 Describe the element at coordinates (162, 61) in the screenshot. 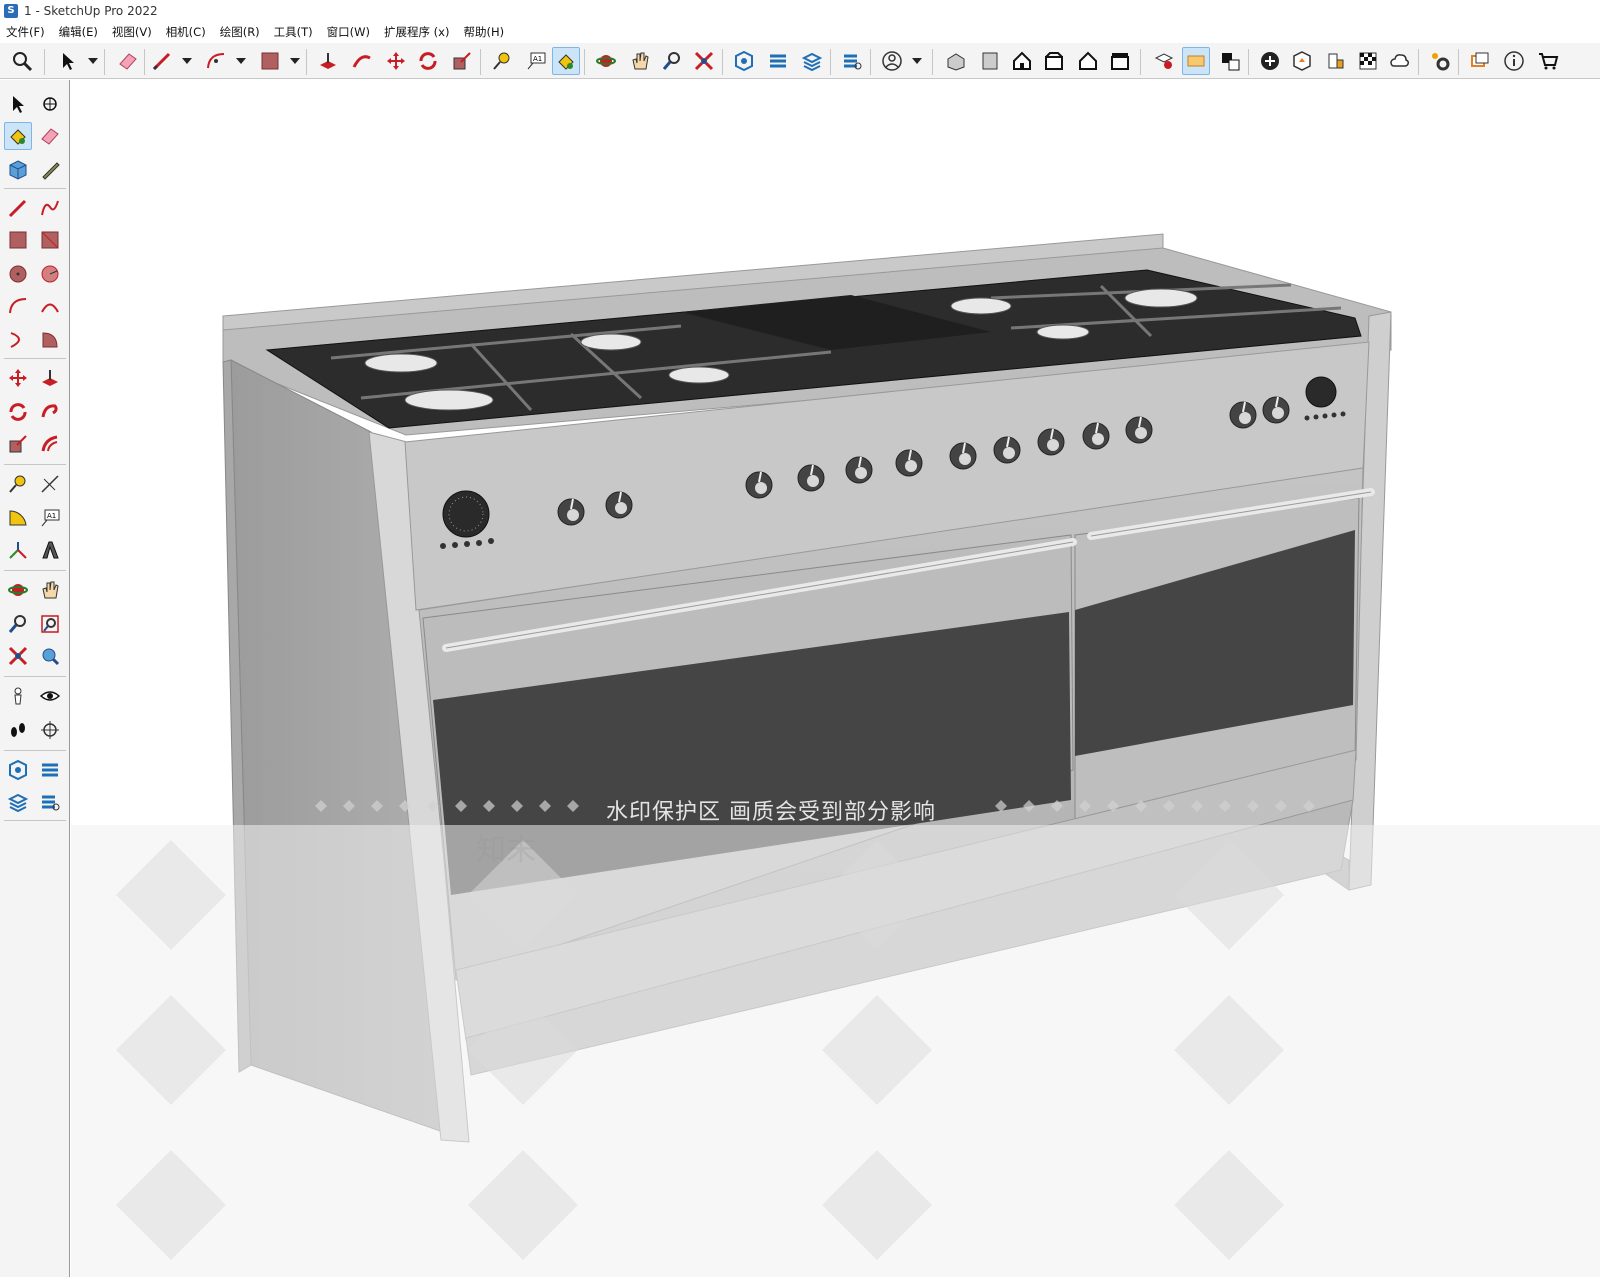

I see `pencil-icon` at that location.